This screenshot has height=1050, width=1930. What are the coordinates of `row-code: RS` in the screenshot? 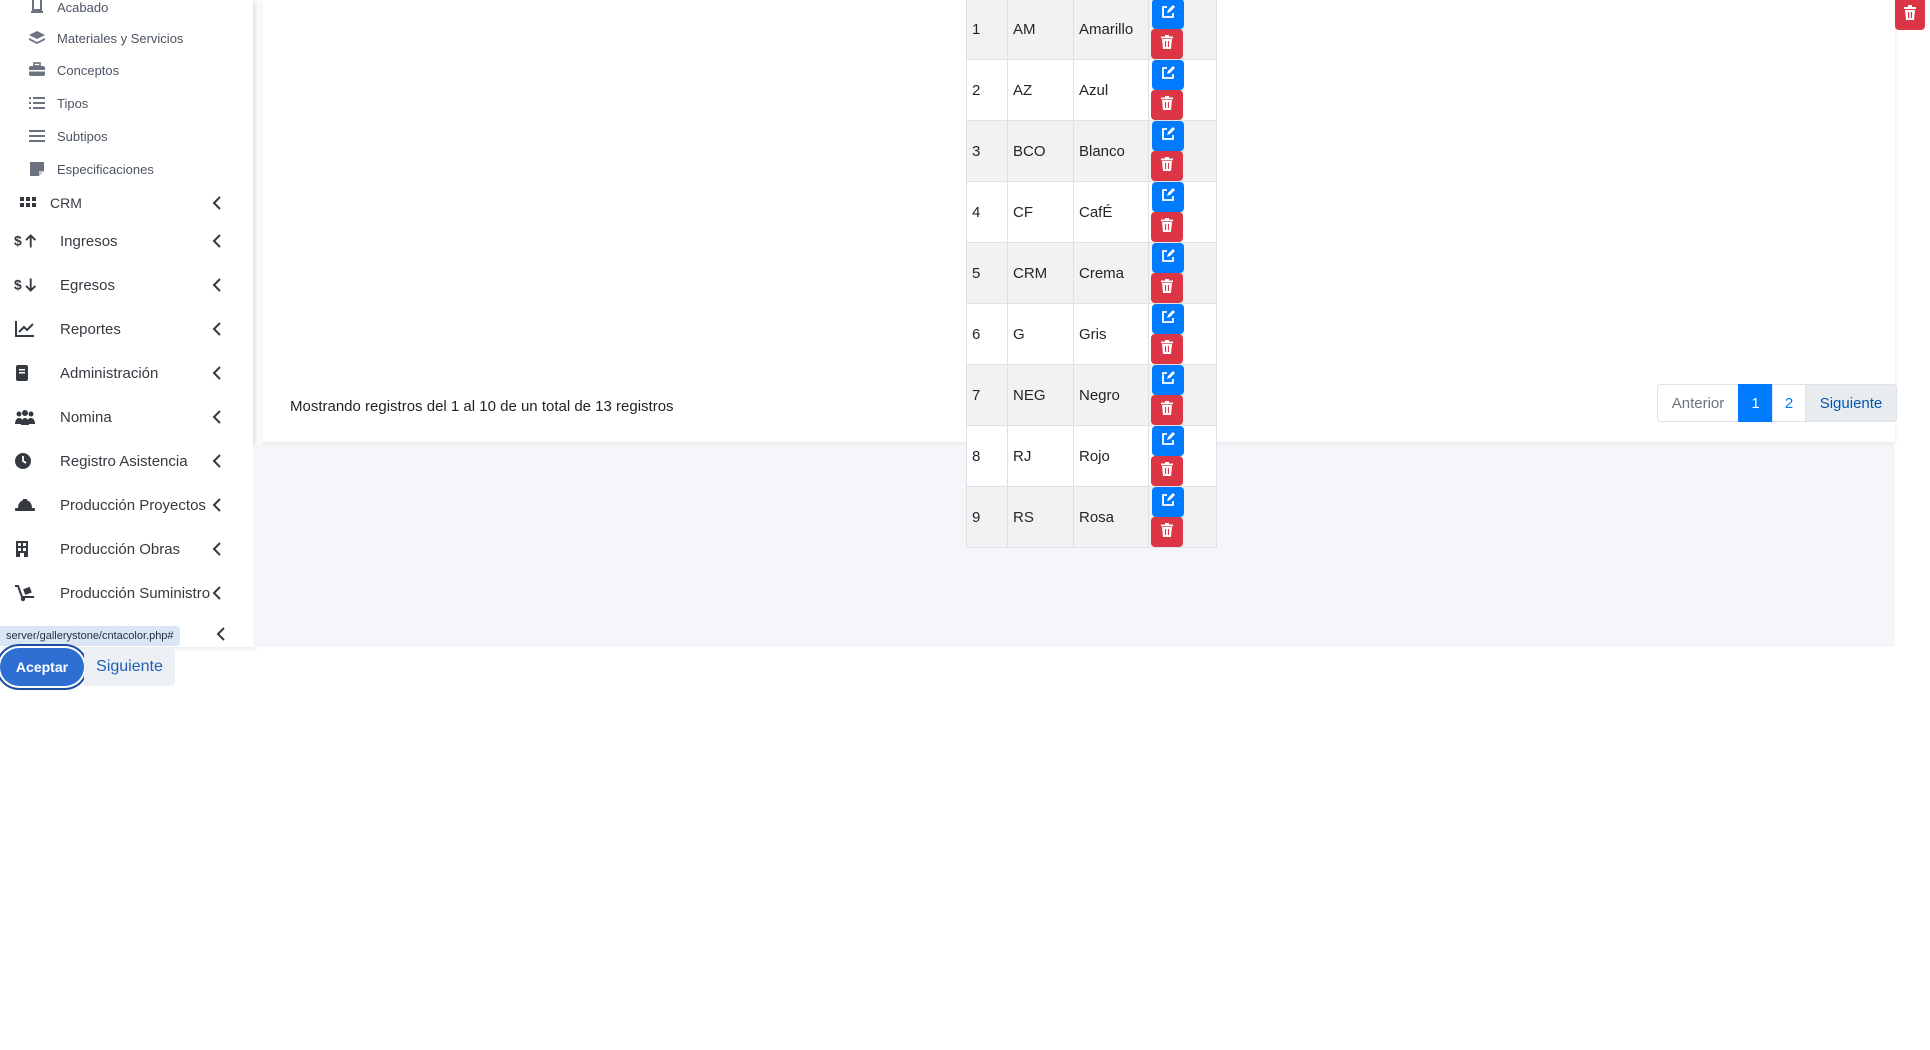 It's located at (1040, 517).